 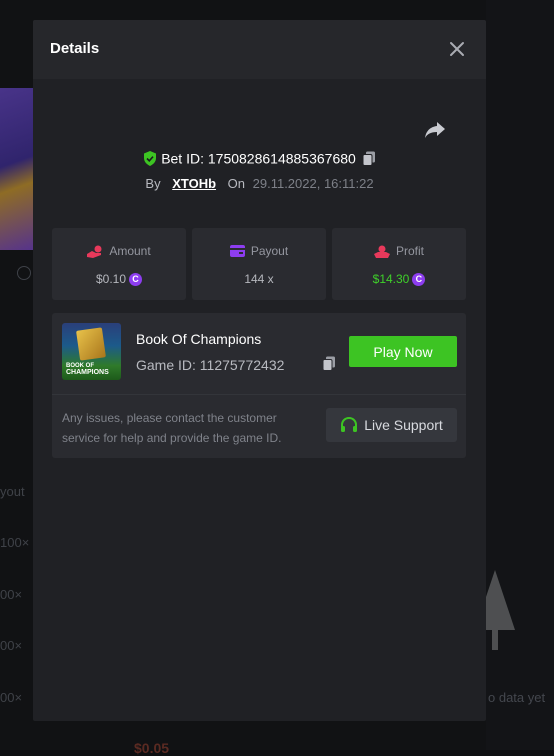 I want to click on info-icon, so click(x=24, y=273).